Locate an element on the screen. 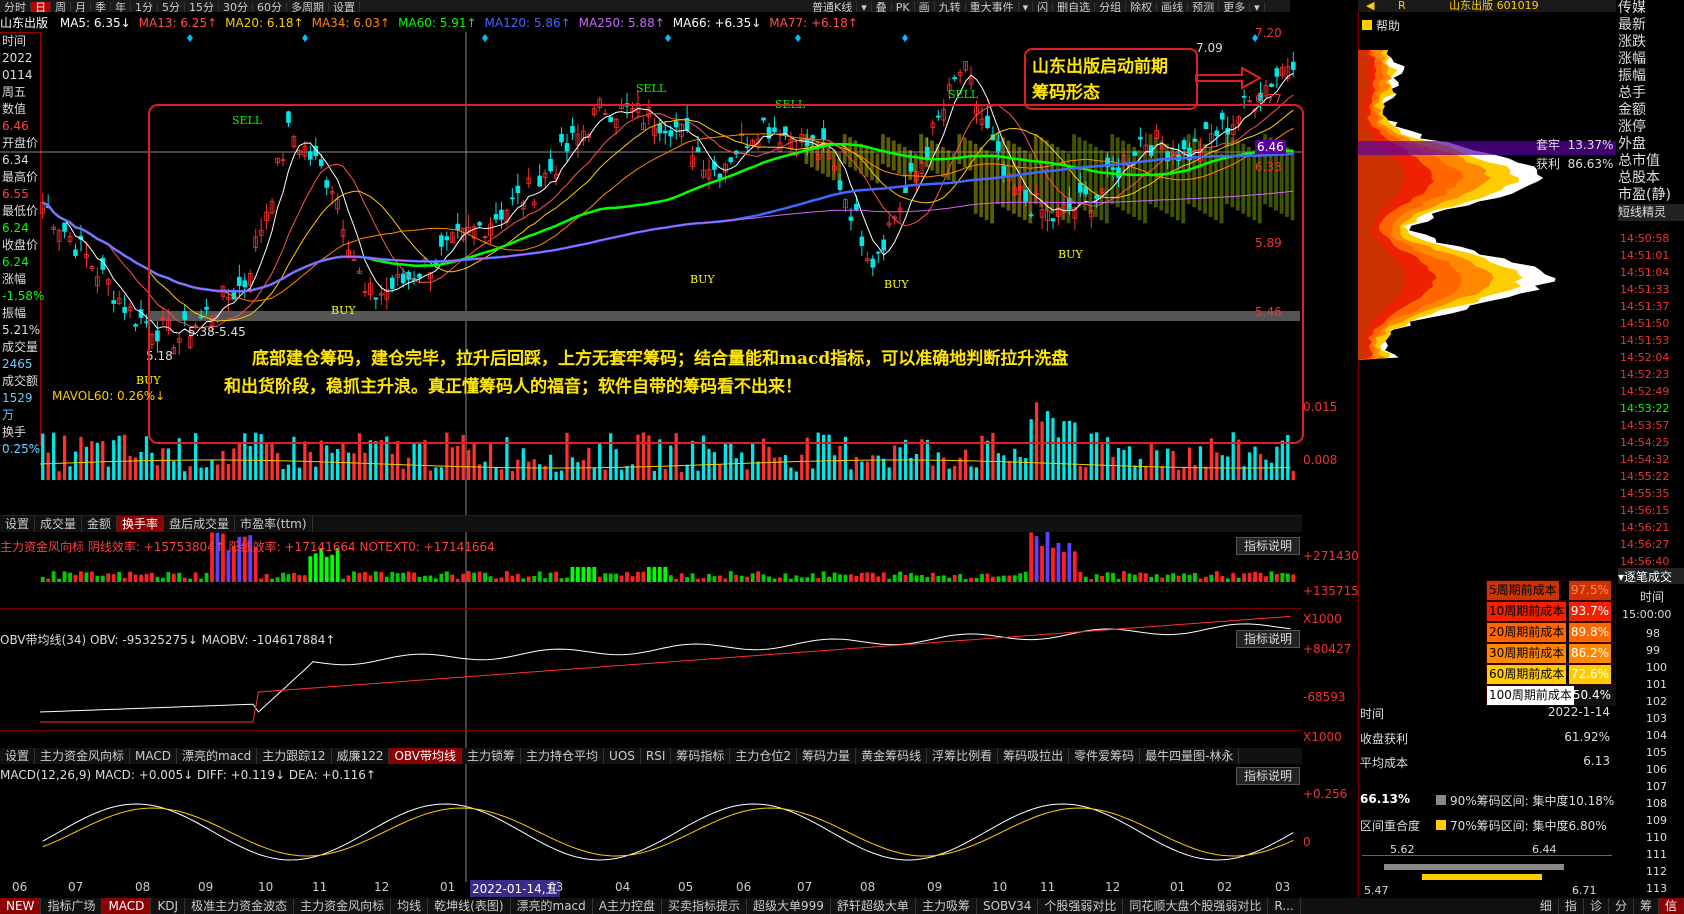 The width and height of the screenshot is (1684, 914). toolbar-button: 除权 is located at coordinates (1142, 7).